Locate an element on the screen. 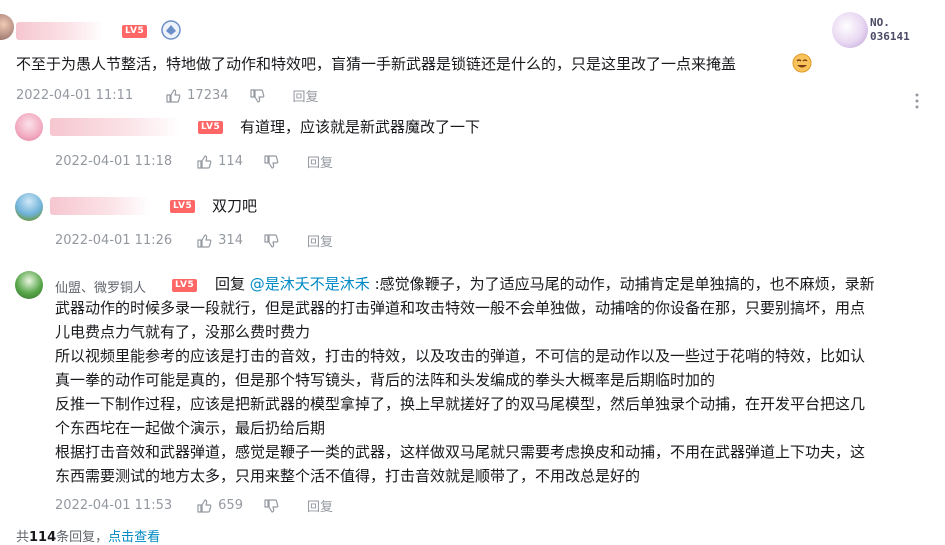 This screenshot has width=945, height=545. reply-meta-row: 2022-04-01 11:26 314 回复 is located at coordinates (194, 240).